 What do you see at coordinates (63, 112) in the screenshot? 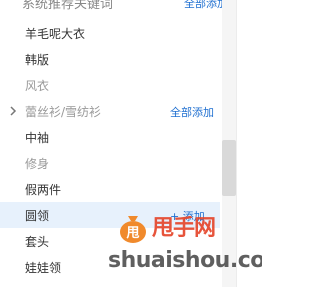
I see `keyword-label: 蕾丝衫/雪纺衫` at bounding box center [63, 112].